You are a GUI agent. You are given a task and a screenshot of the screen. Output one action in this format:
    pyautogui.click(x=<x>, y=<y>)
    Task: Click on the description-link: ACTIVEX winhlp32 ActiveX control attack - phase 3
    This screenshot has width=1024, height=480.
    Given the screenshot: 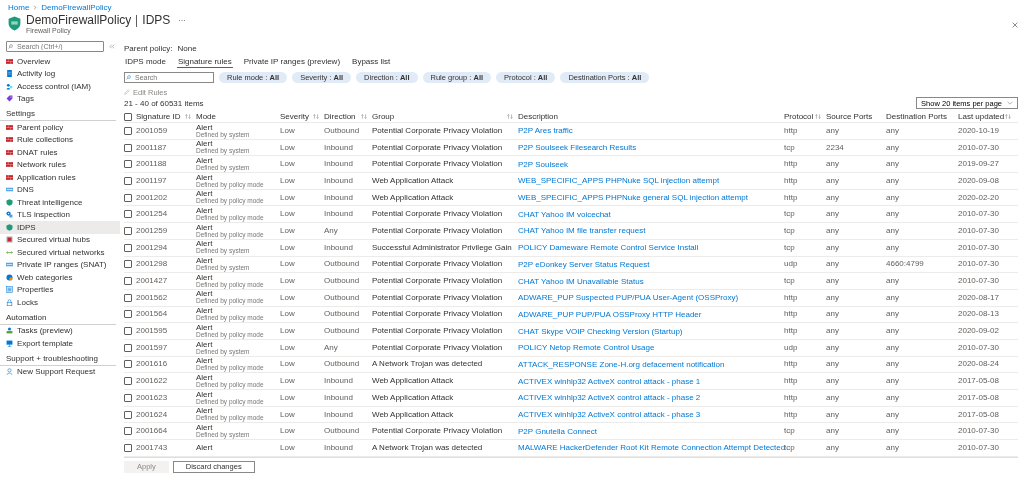 What is the action you would take?
    pyautogui.click(x=609, y=415)
    